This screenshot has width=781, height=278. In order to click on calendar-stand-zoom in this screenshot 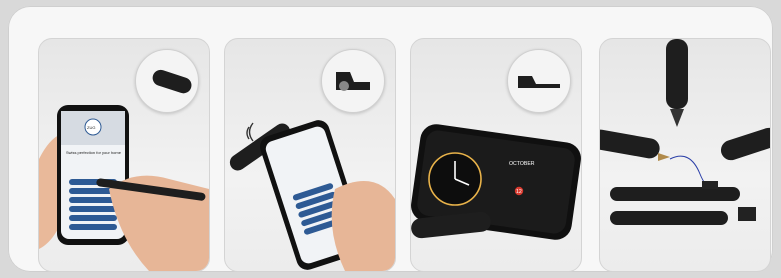, I will do `click(539, 81)`.